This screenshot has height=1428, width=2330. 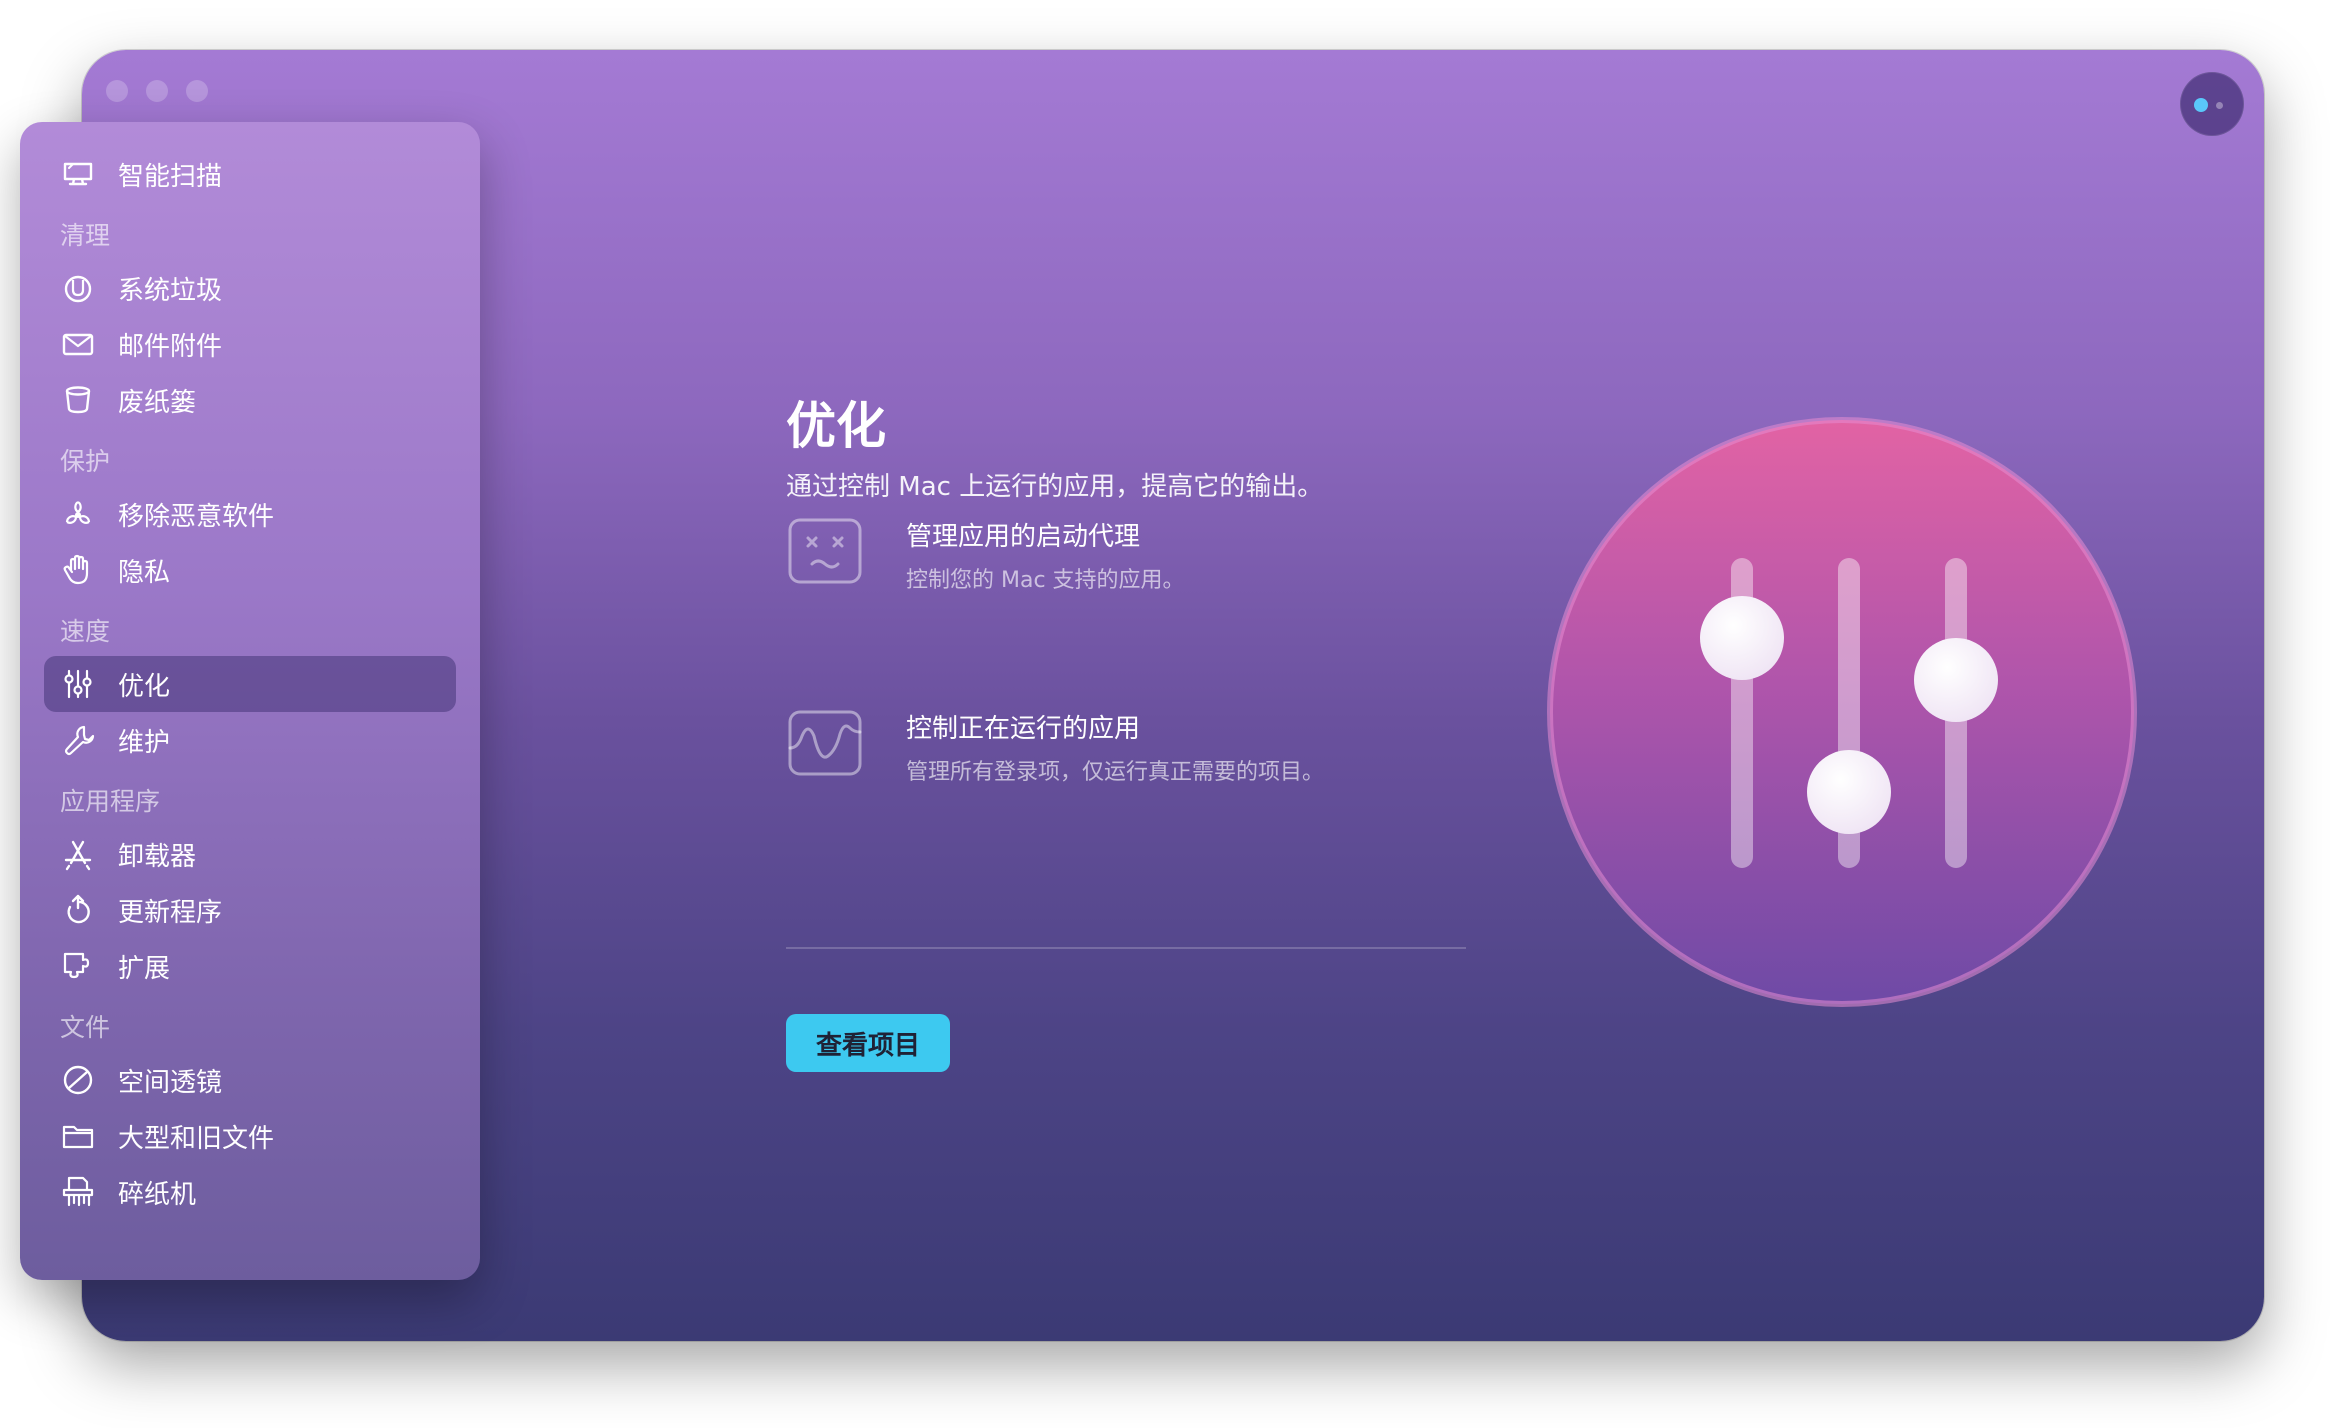 I want to click on monitor-icon, so click(x=78, y=174).